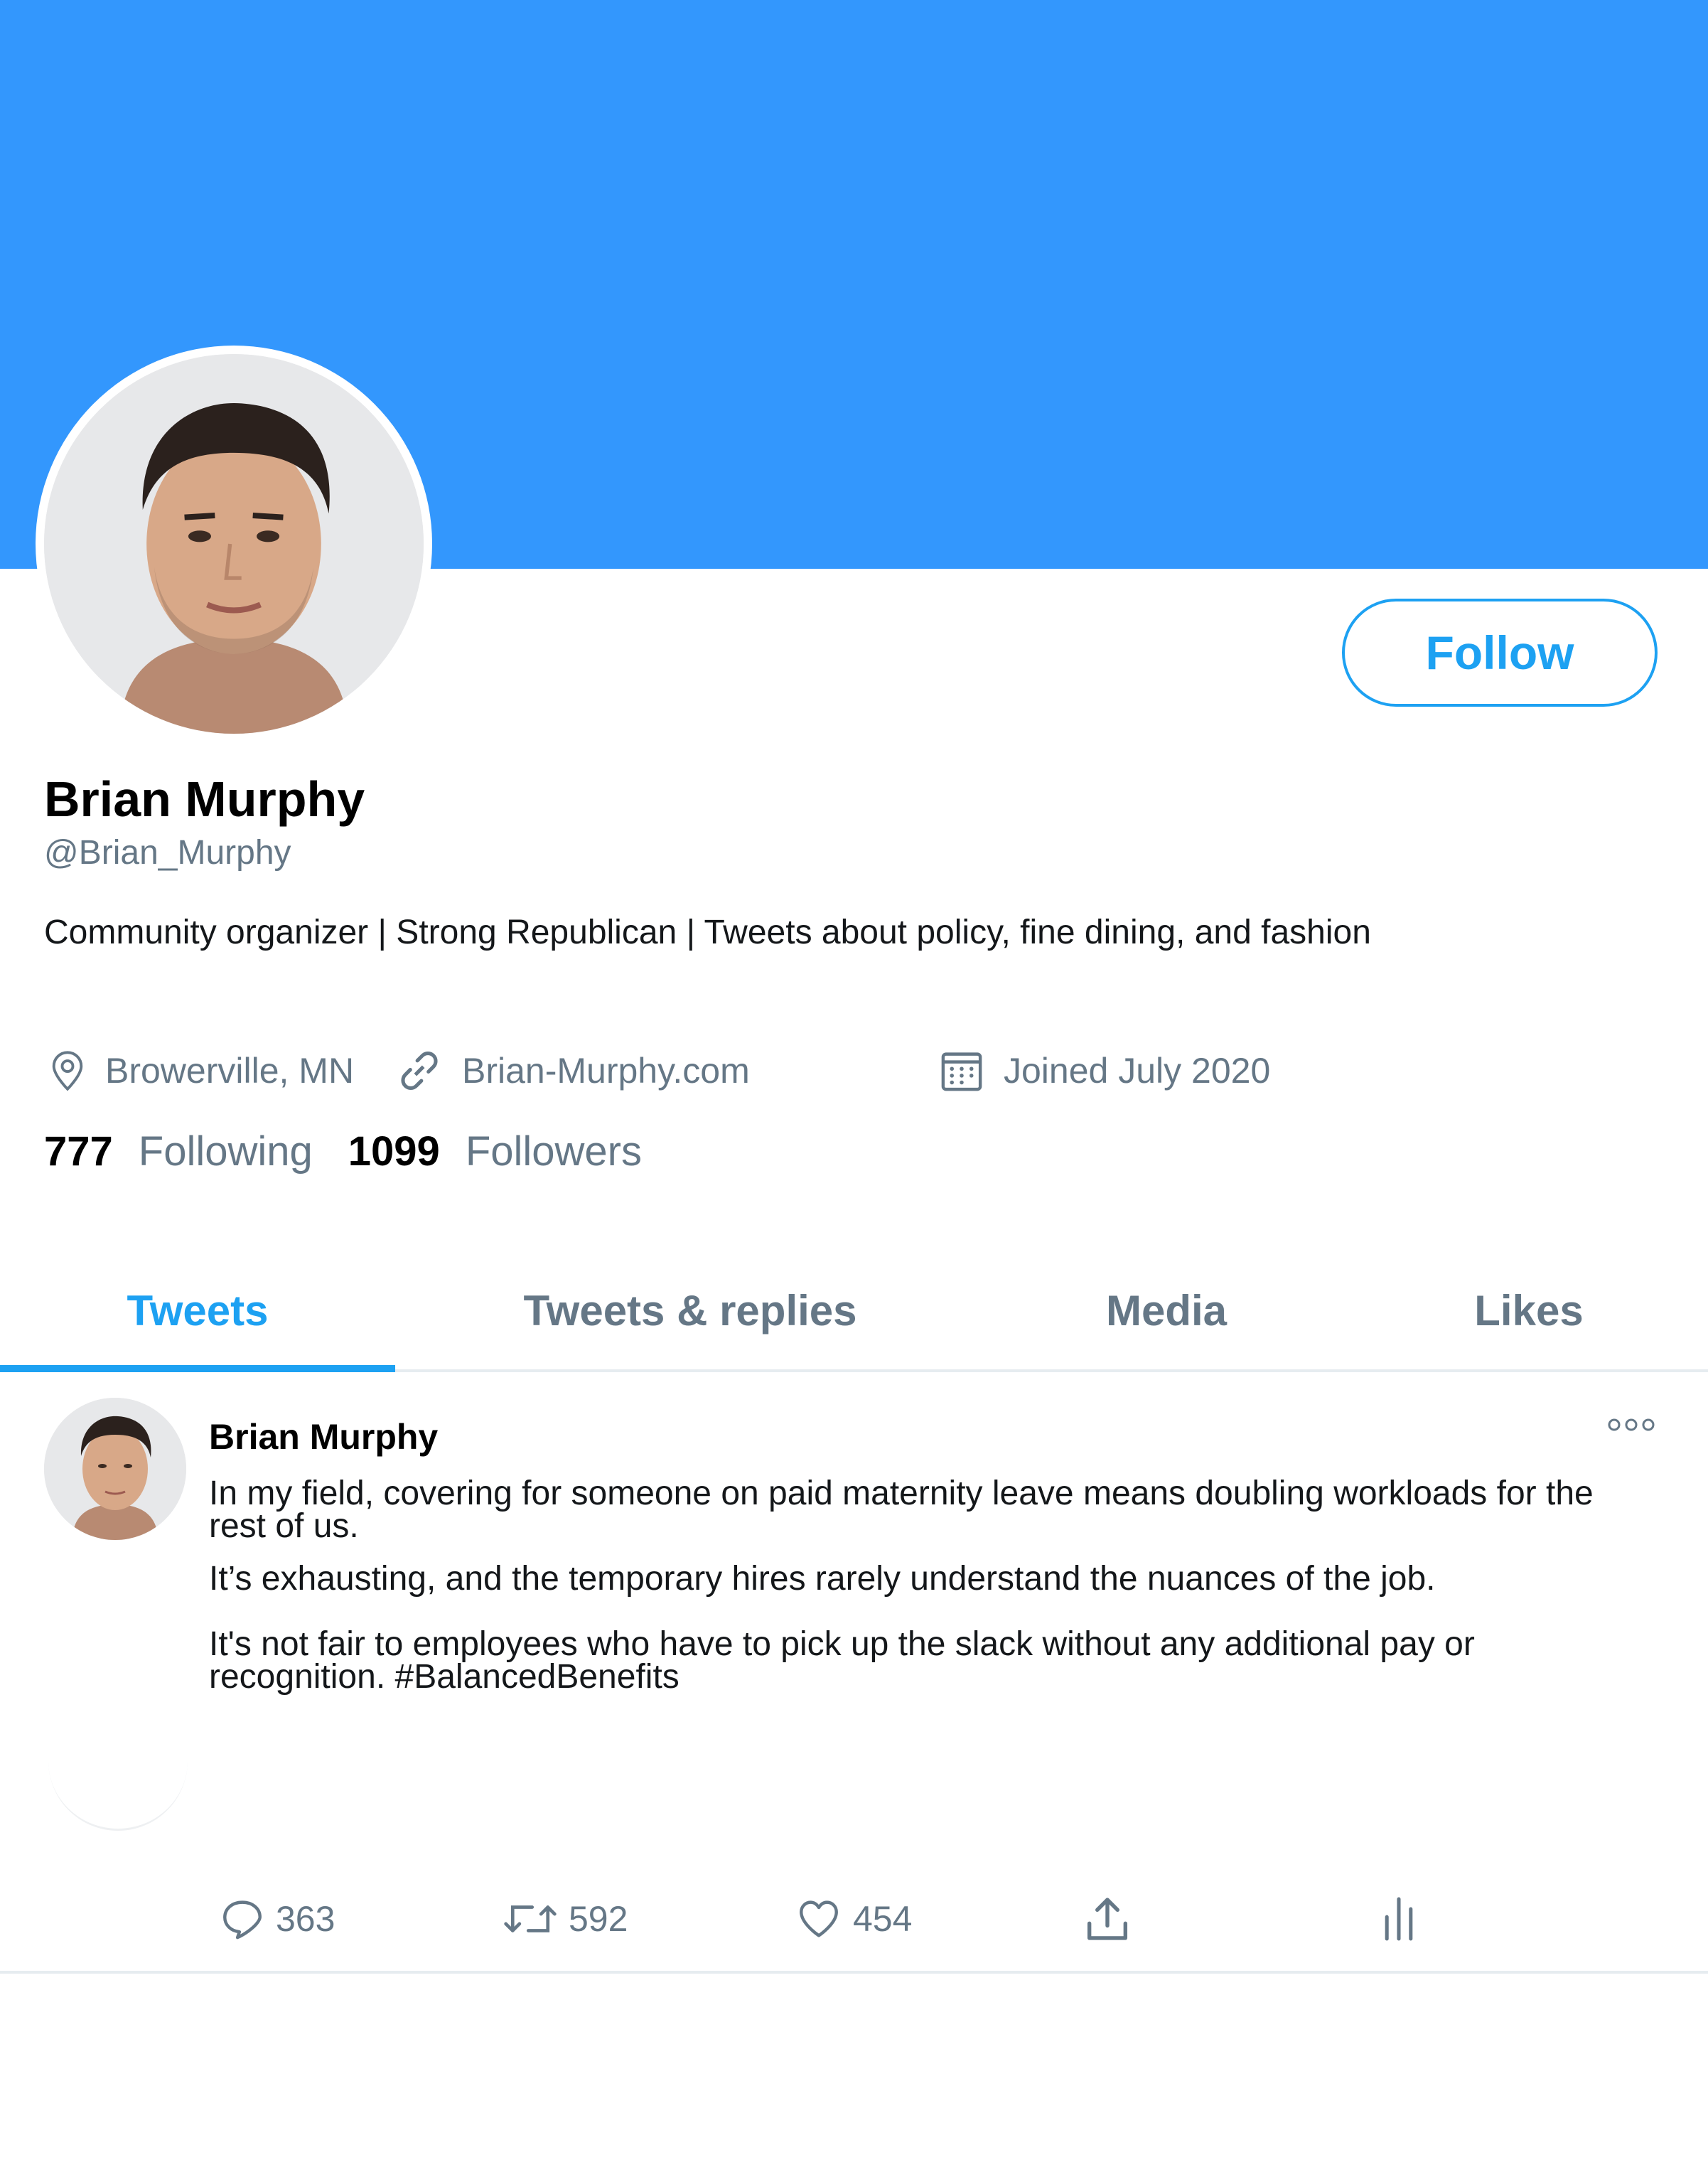  What do you see at coordinates (394, 1151) in the screenshot?
I see `followers-count: 1099` at bounding box center [394, 1151].